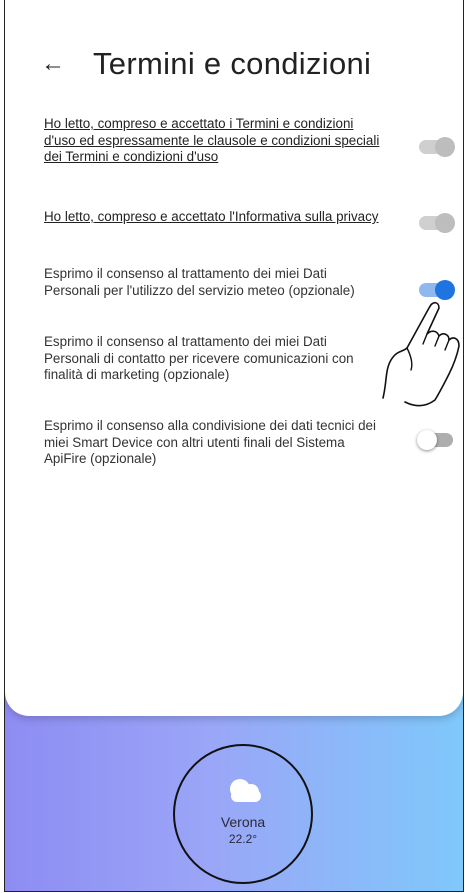 Image resolution: width=465 pixels, height=893 pixels. I want to click on weather-city: Verona, so click(243, 822).